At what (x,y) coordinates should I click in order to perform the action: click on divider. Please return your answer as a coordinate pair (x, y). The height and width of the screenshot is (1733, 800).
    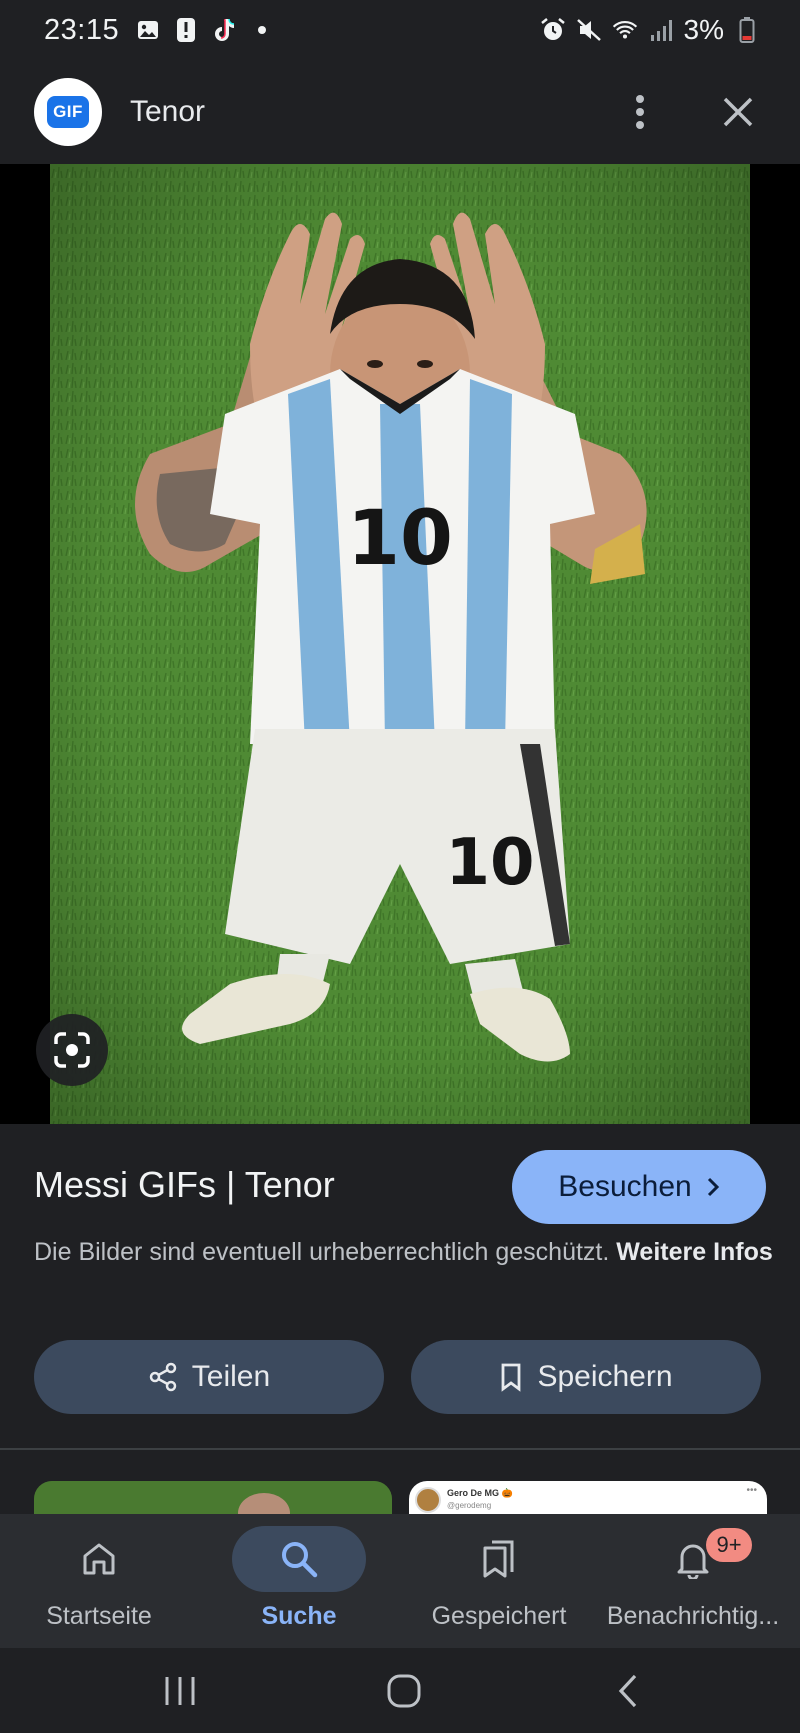
    Looking at the image, I should click on (400, 1449).